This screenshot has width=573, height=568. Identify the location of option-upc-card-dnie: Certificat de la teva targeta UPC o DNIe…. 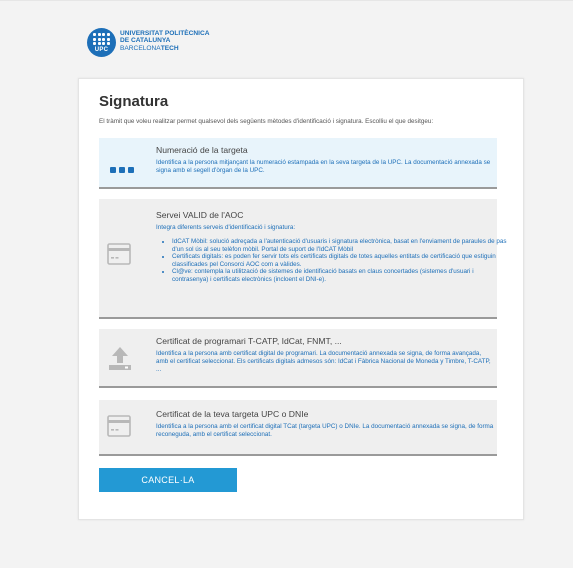
(298, 428).